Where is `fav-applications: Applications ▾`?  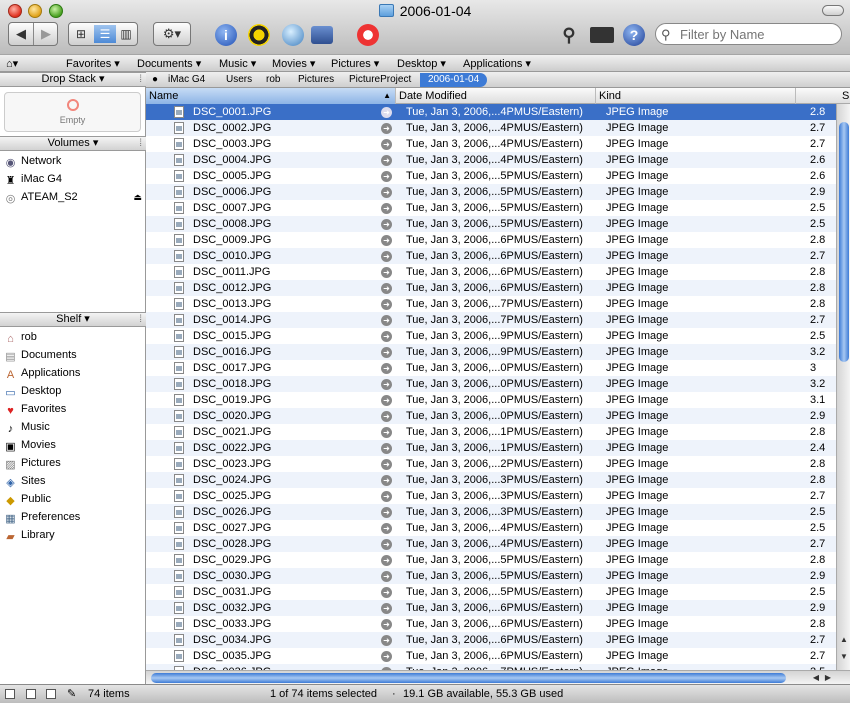 fav-applications: Applications ▾ is located at coordinates (497, 63).